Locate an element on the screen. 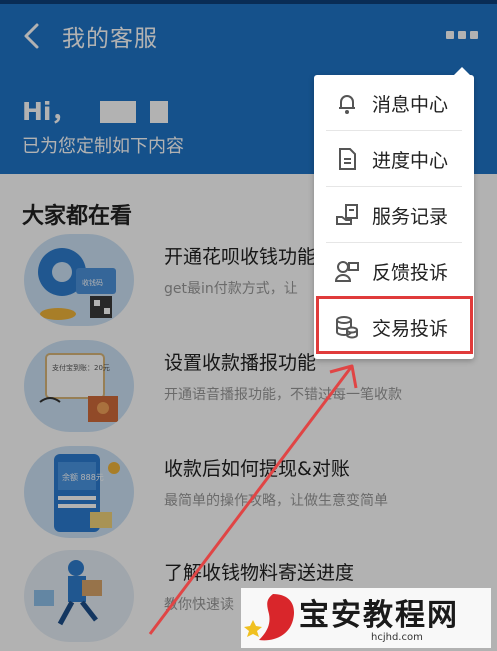 The image size is (497, 651). document-icon is located at coordinates (347, 159).